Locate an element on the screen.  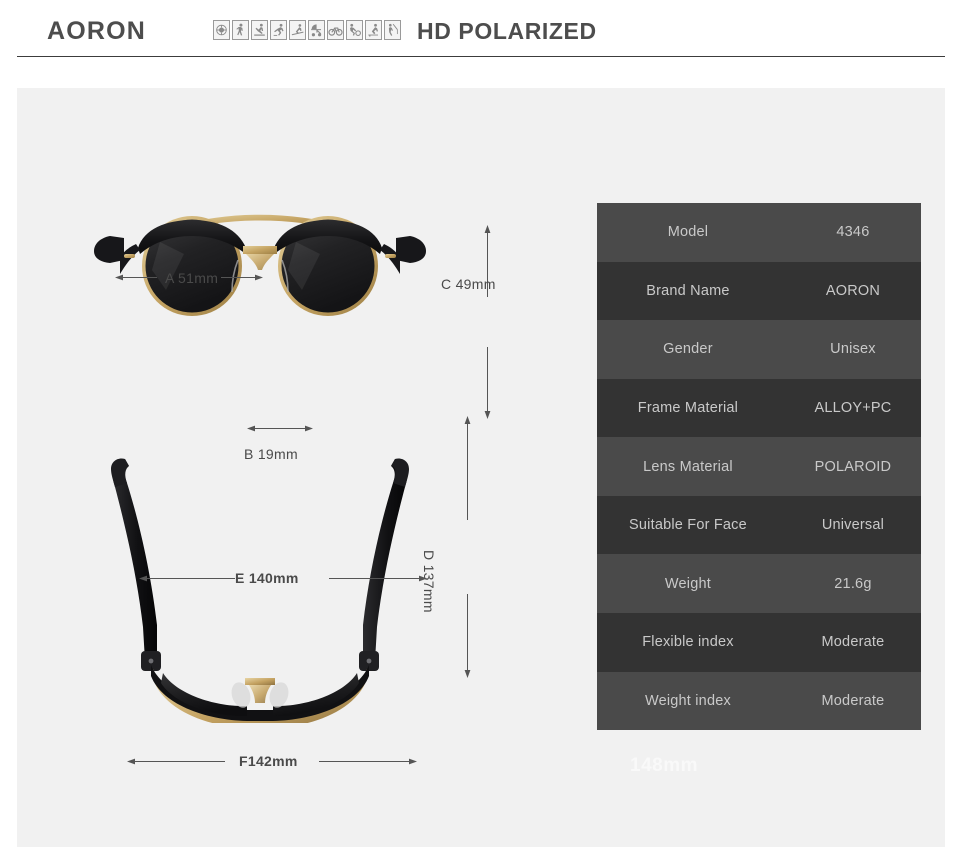
dimension-label-a: A 51mm is located at coordinates (192, 278).